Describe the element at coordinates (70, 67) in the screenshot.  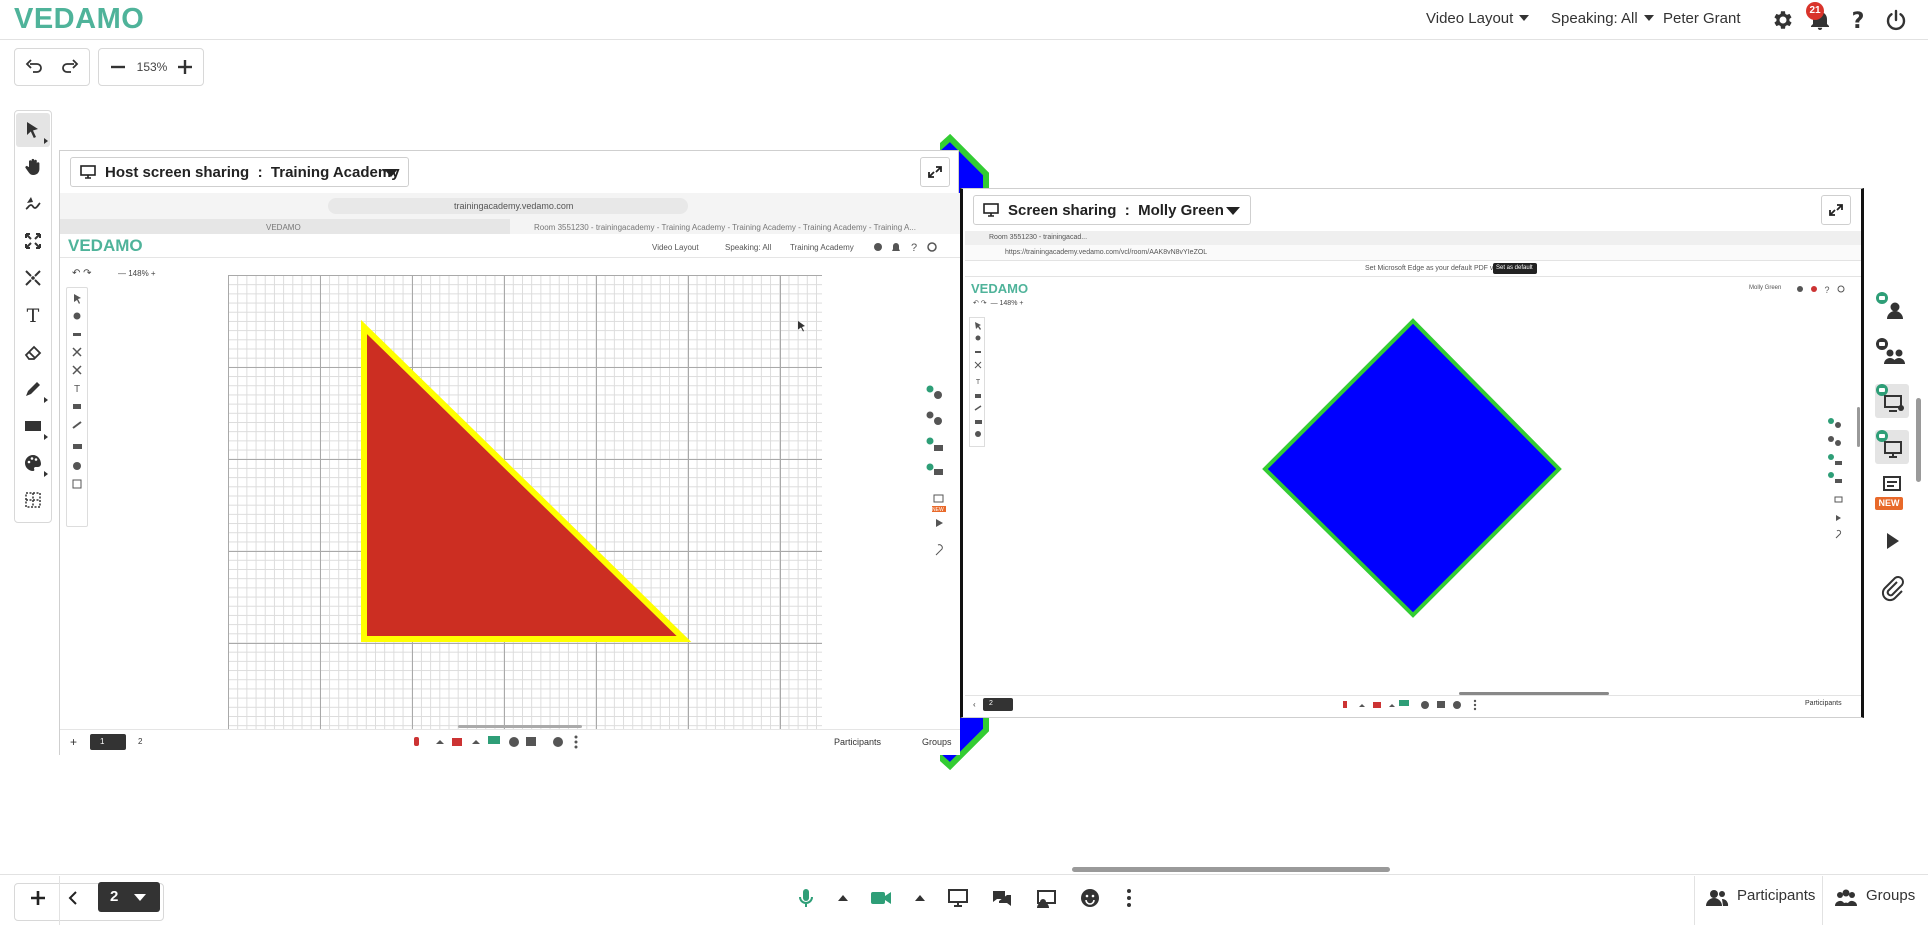
I see `redo-icon` at that location.